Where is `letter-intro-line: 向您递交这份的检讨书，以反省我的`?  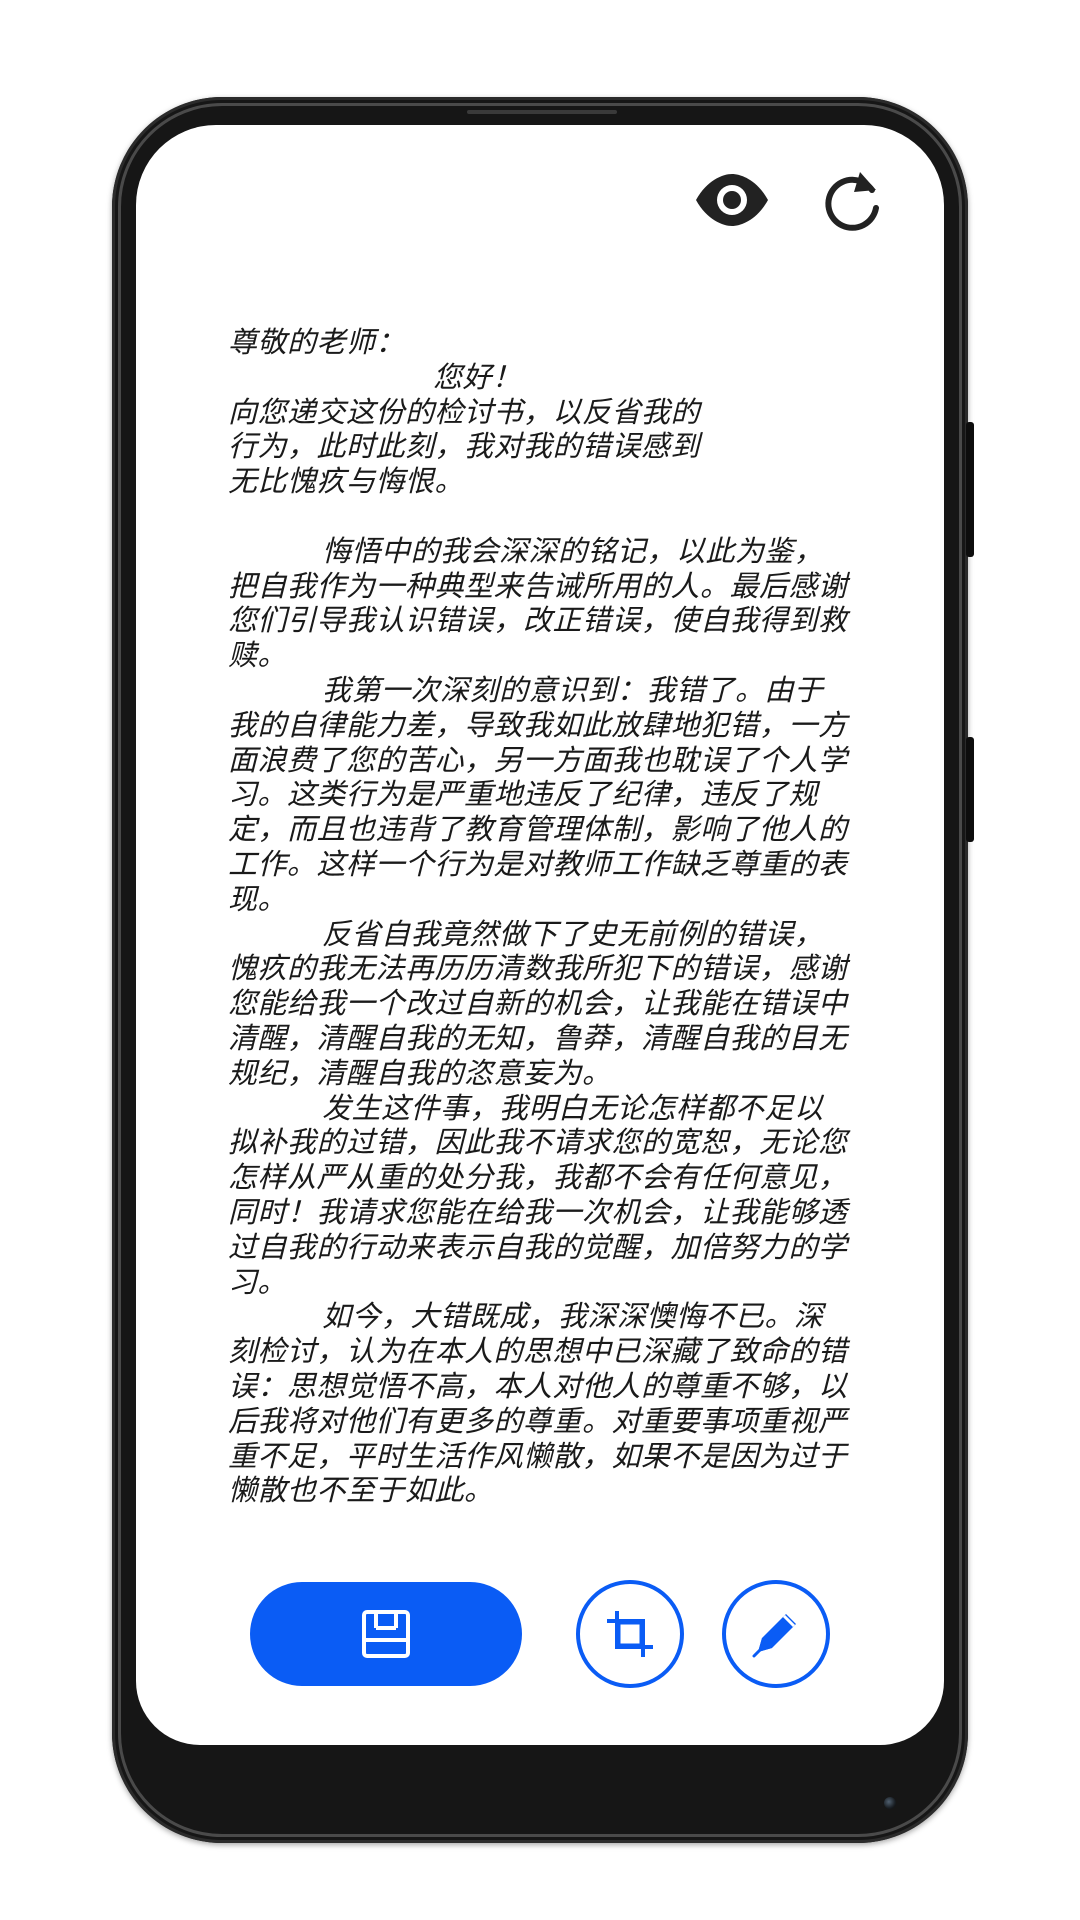
letter-intro-line: 向您递交这份的检讨书，以反省我的 is located at coordinates (464, 411).